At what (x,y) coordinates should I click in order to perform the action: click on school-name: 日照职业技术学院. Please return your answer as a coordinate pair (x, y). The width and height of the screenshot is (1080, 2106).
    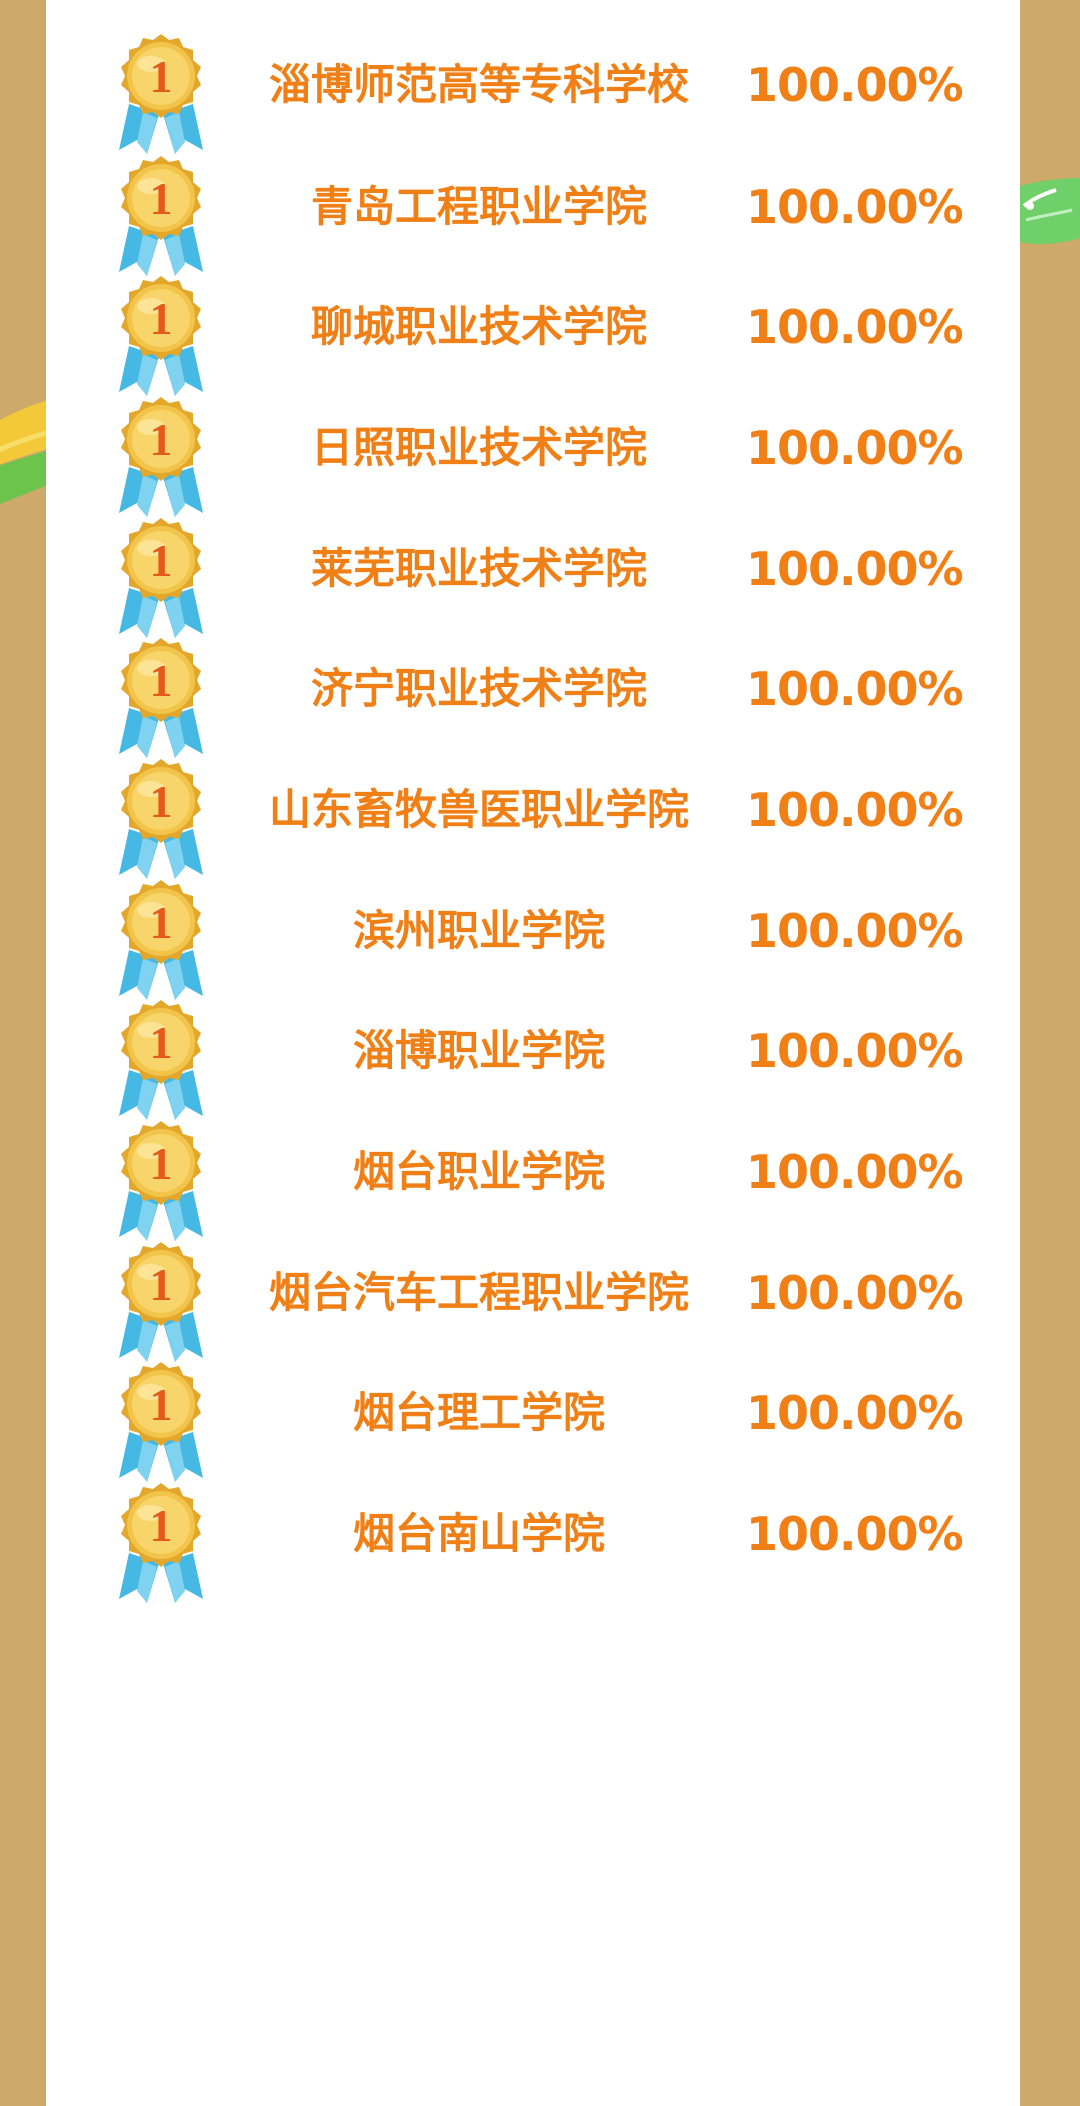
    Looking at the image, I should click on (478, 447).